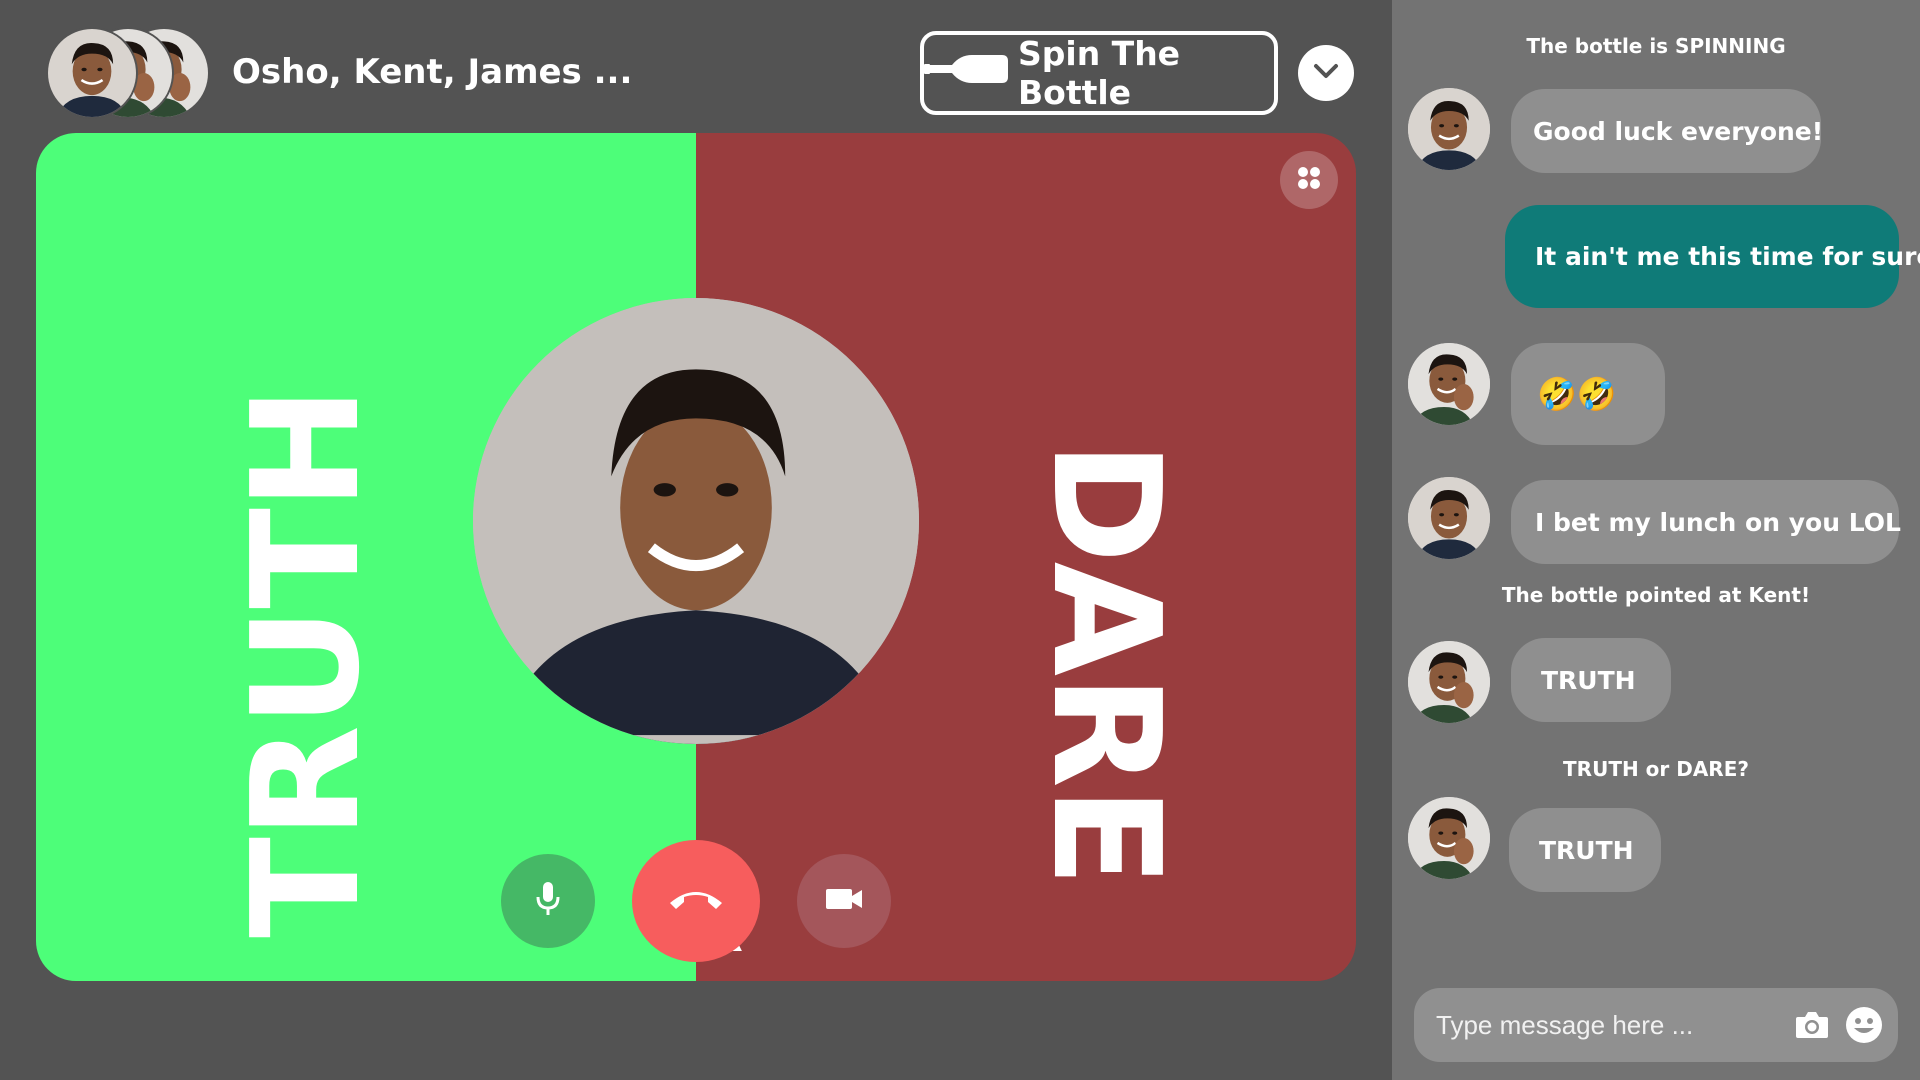 The height and width of the screenshot is (1080, 1920). What do you see at coordinates (1608, 1025) in the screenshot?
I see `message-input` at bounding box center [1608, 1025].